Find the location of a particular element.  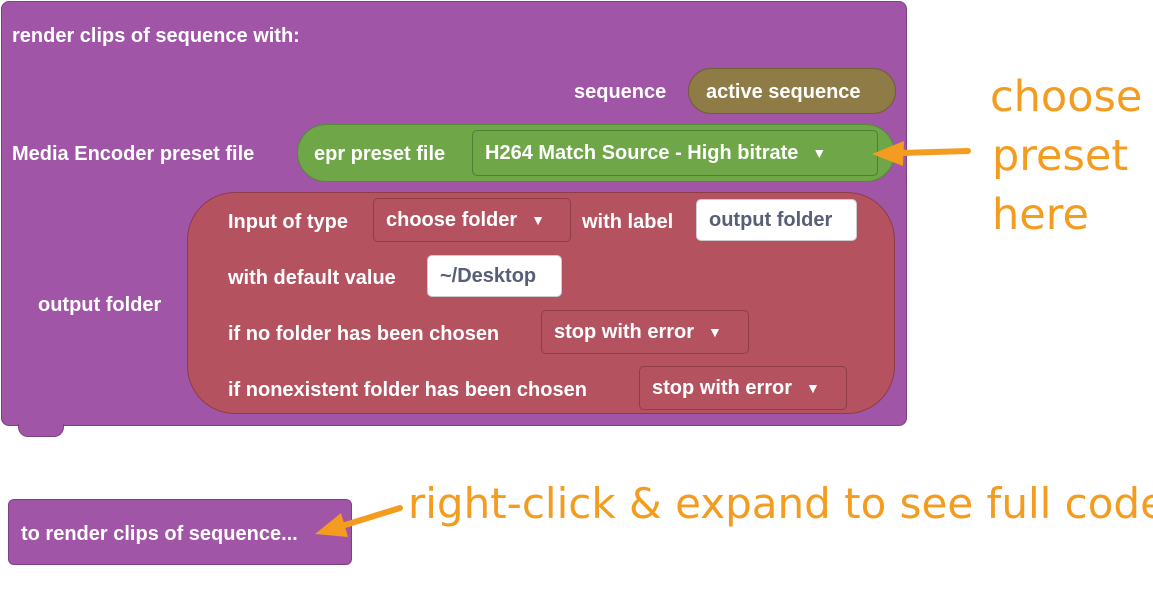

arrow-to-block-line is located at coordinates (372, 516).